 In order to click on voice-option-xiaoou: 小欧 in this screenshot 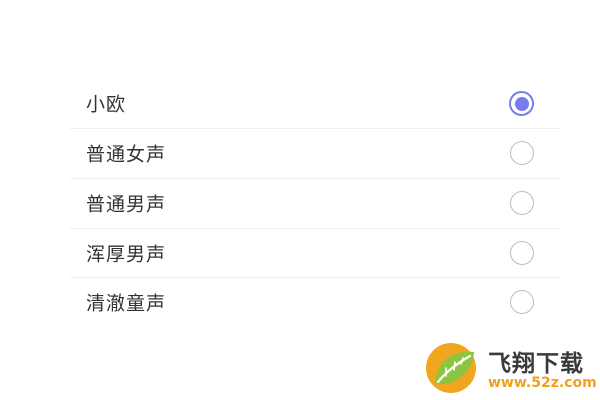, I will do `click(315, 103)`.